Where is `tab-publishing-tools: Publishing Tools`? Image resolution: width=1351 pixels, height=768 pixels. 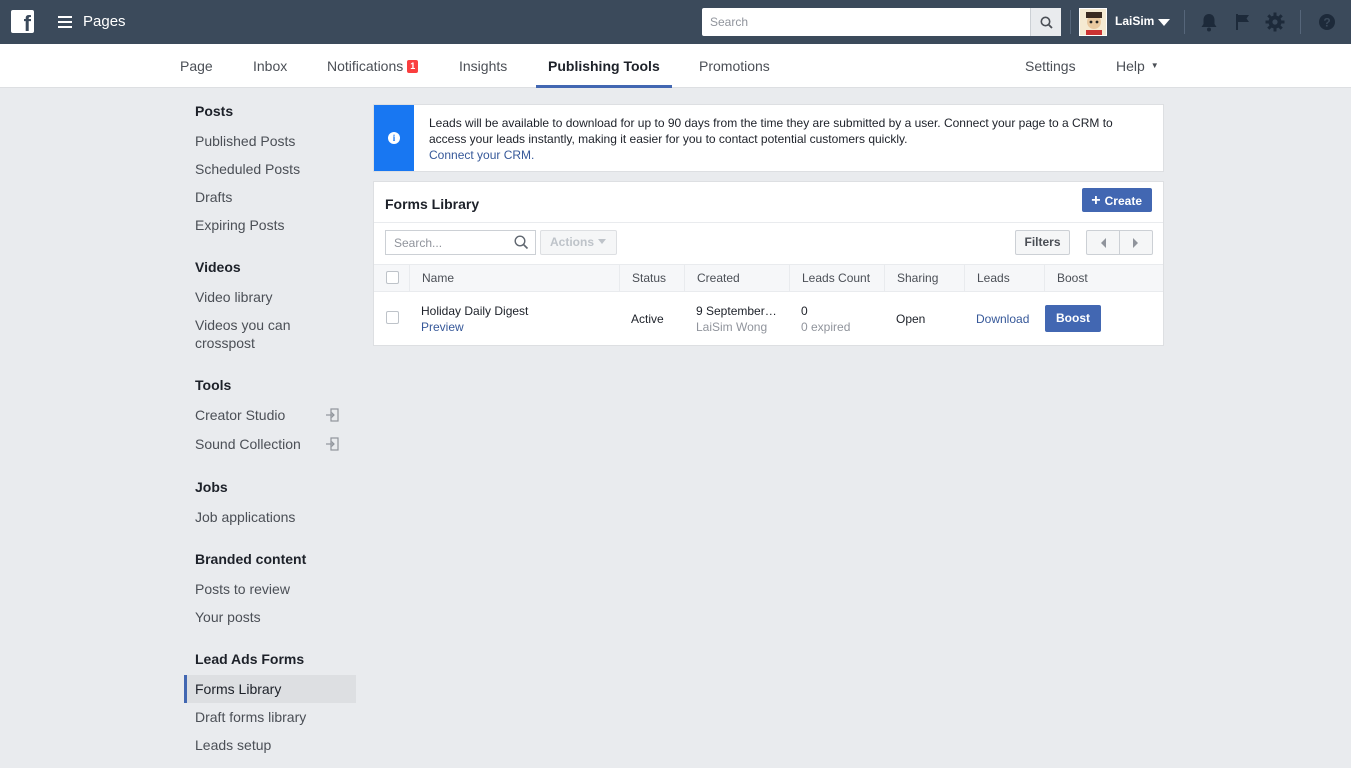 tab-publishing-tools: Publishing Tools is located at coordinates (604, 66).